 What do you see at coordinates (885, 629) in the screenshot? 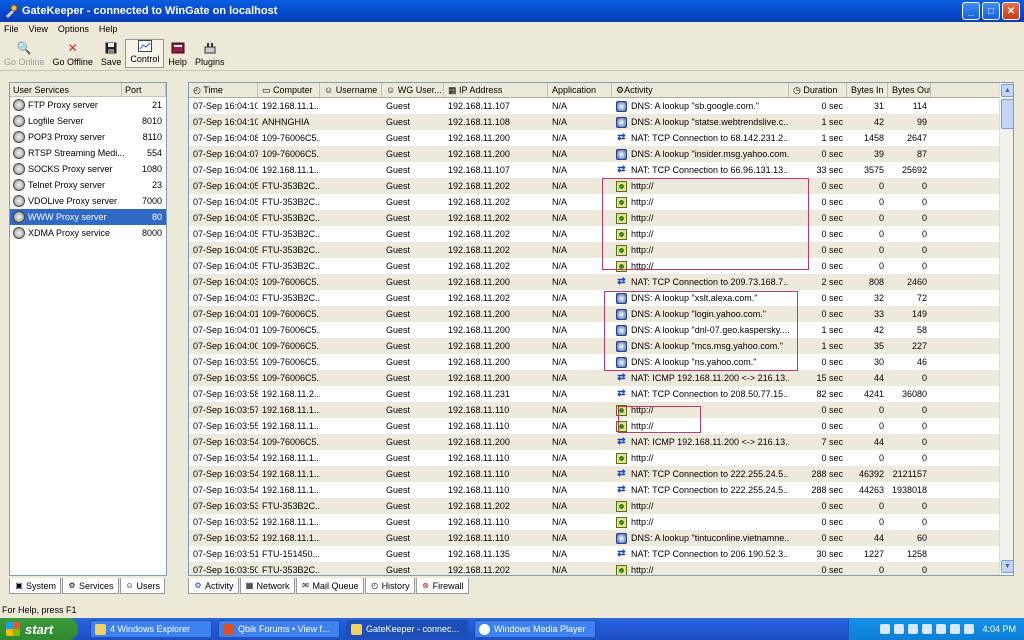
I see `help-tray-icon` at bounding box center [885, 629].